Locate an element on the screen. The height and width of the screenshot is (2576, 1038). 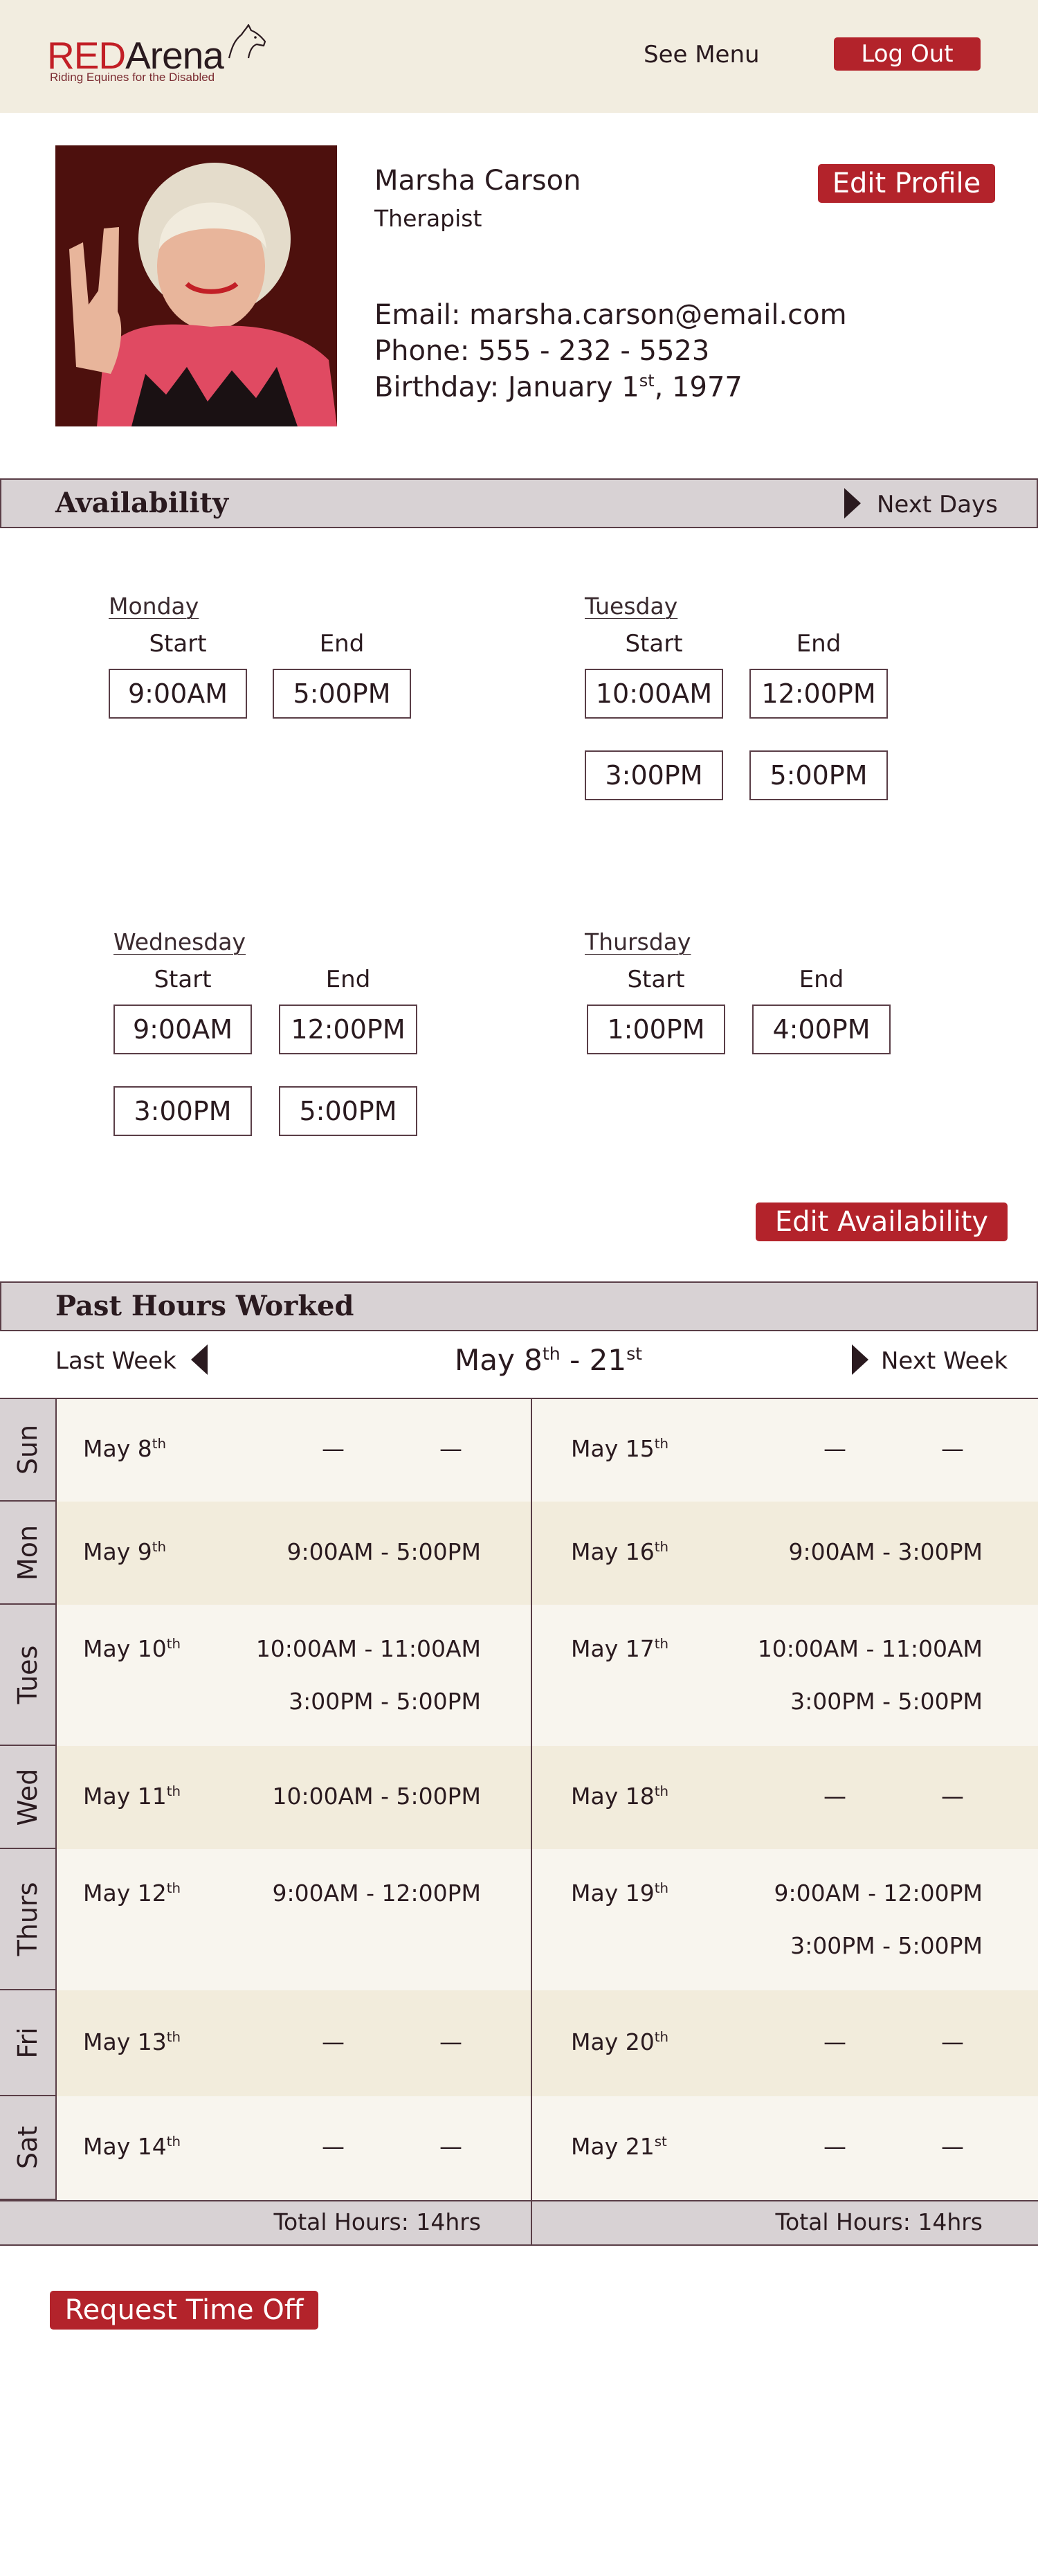
range-end-suffix: st is located at coordinates (634, 1354).